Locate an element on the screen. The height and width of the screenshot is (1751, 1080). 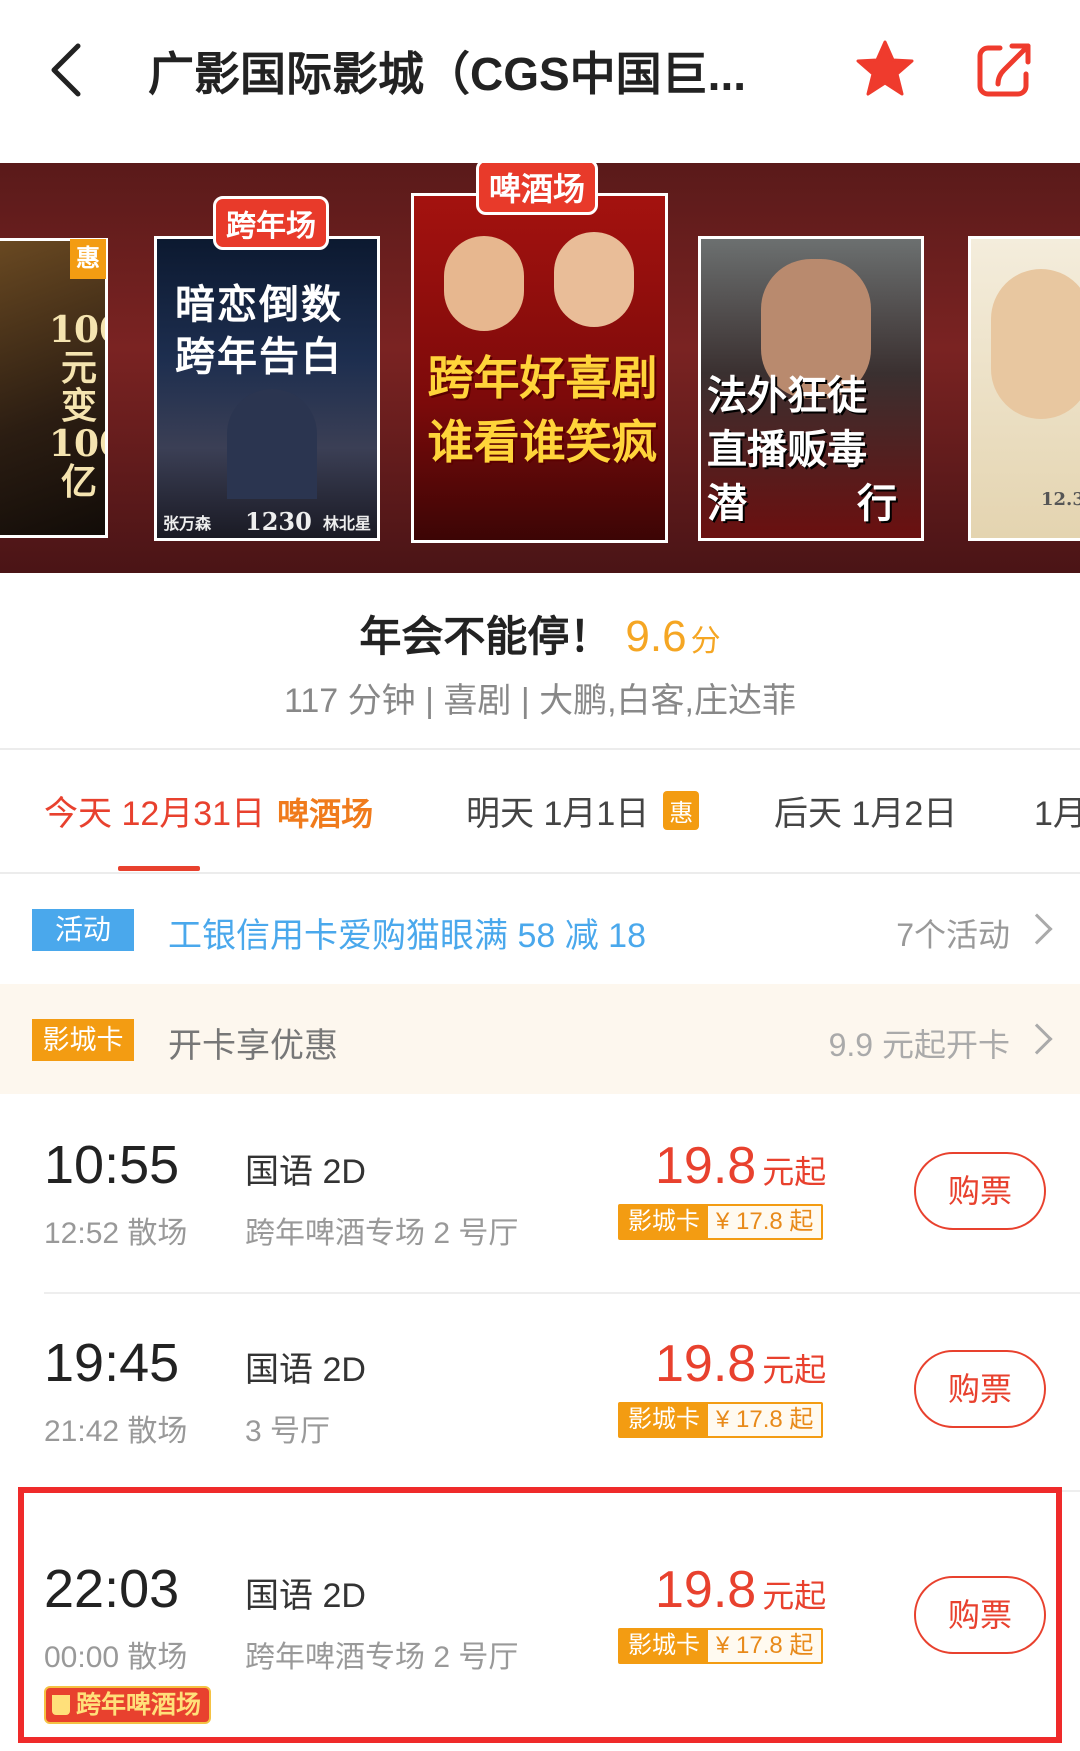
cinema-card-price: 9.9 元起开卡 is located at coordinates (919, 1045).